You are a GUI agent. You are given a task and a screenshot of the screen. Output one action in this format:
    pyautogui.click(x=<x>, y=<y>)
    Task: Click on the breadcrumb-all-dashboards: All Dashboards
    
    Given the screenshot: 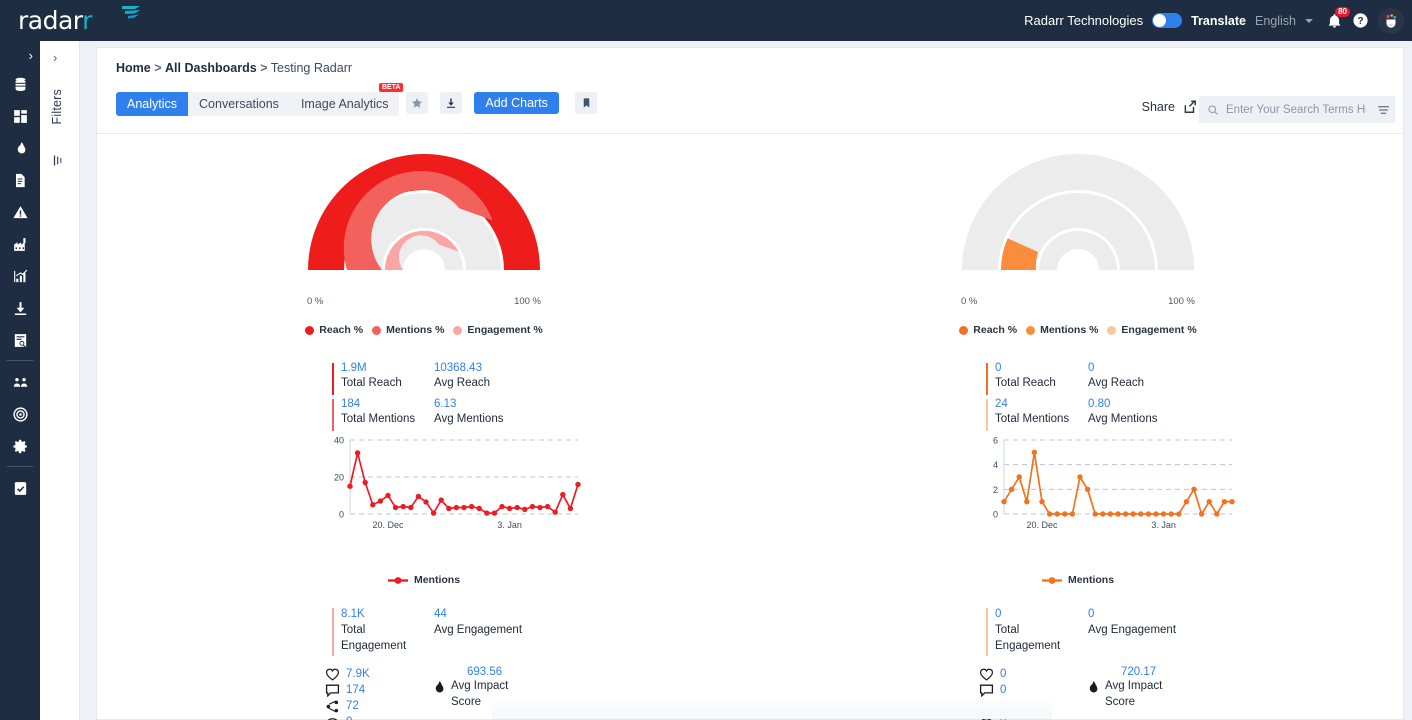 What is the action you would take?
    pyautogui.click(x=211, y=68)
    